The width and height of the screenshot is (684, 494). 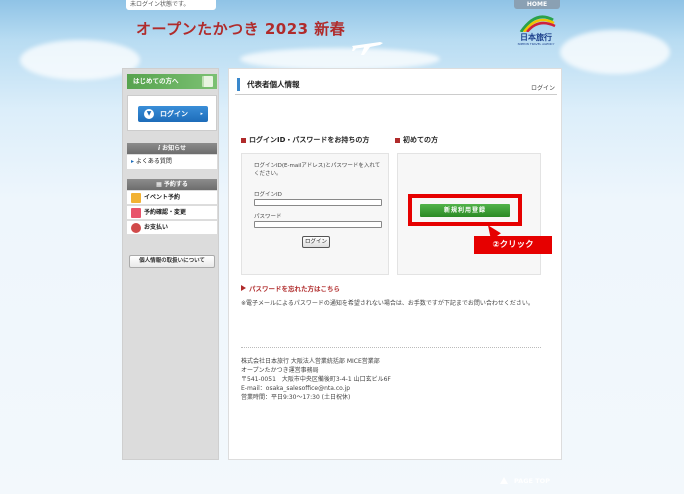 What do you see at coordinates (318, 202) in the screenshot?
I see `login-id-field` at bounding box center [318, 202].